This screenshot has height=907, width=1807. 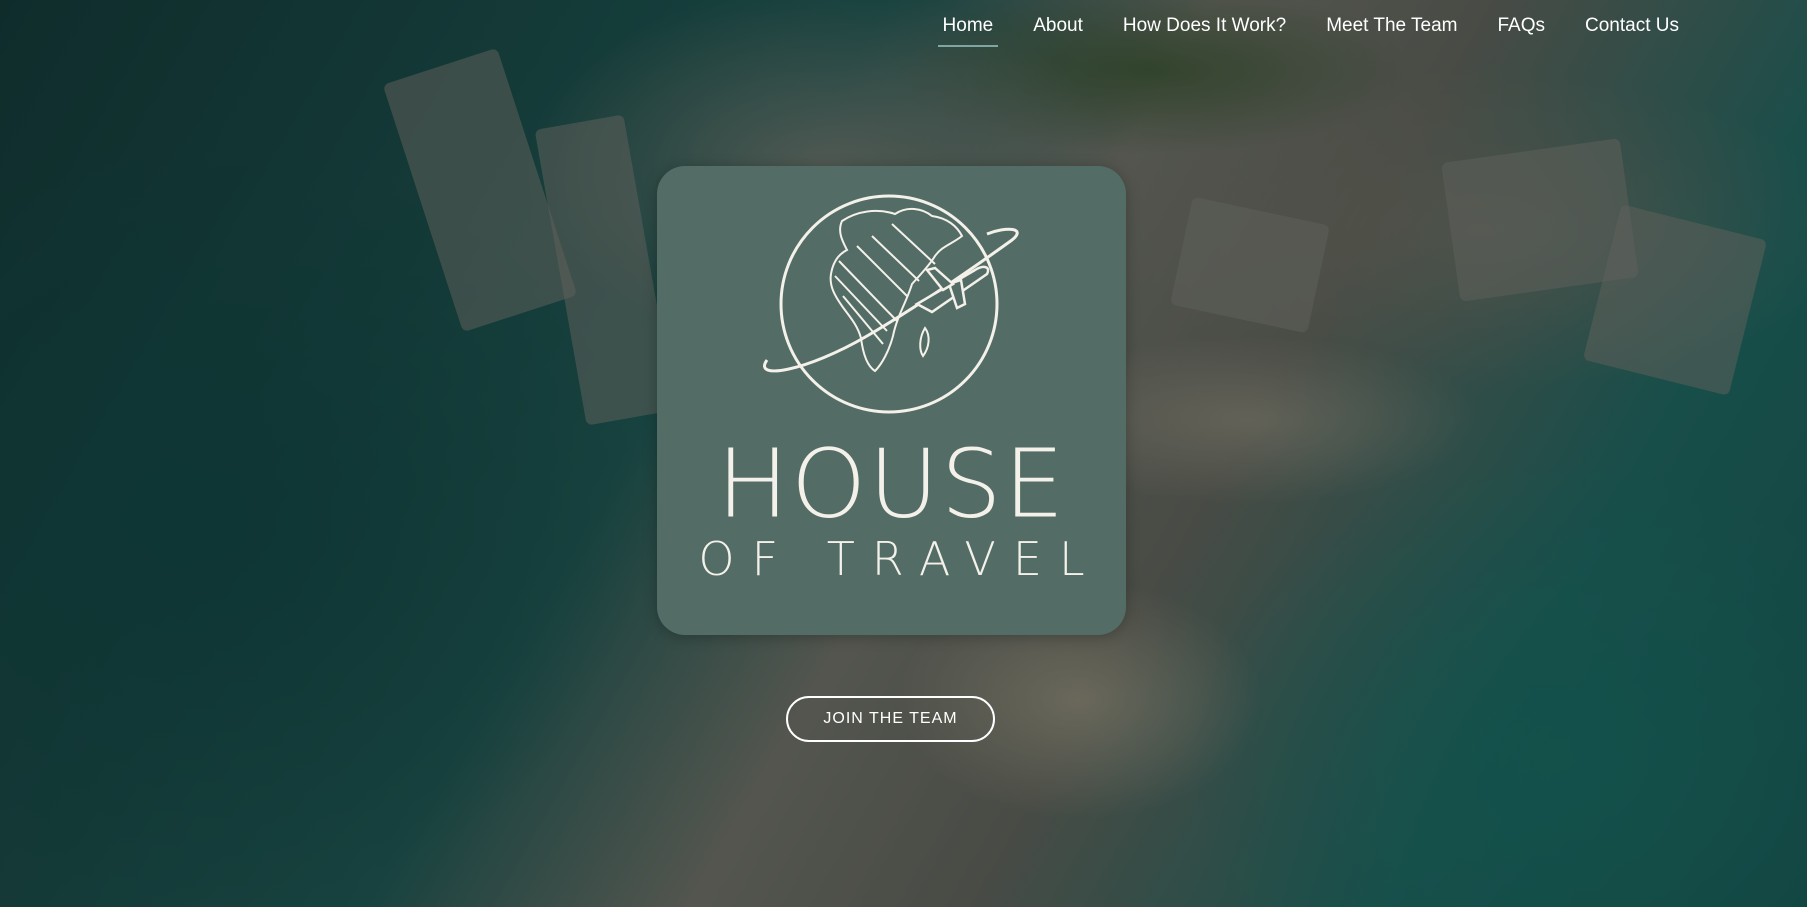 What do you see at coordinates (900, 559) in the screenshot?
I see `brand-name-line2: OF TRAVEL` at bounding box center [900, 559].